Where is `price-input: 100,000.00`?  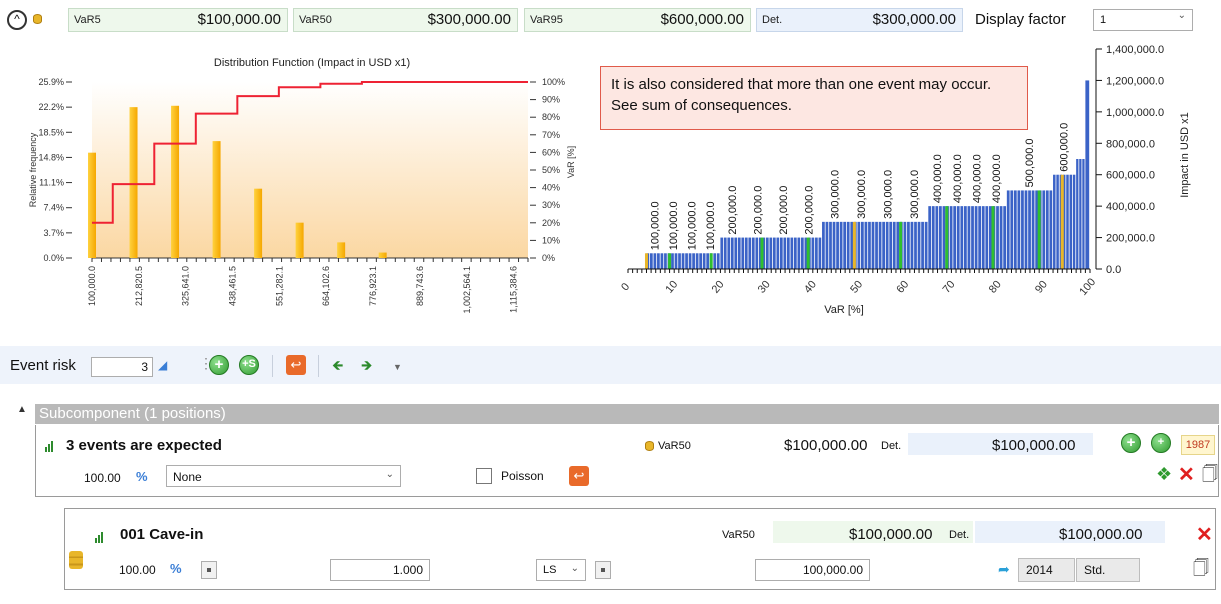
price-input: 100,000.00 is located at coordinates (812, 570).